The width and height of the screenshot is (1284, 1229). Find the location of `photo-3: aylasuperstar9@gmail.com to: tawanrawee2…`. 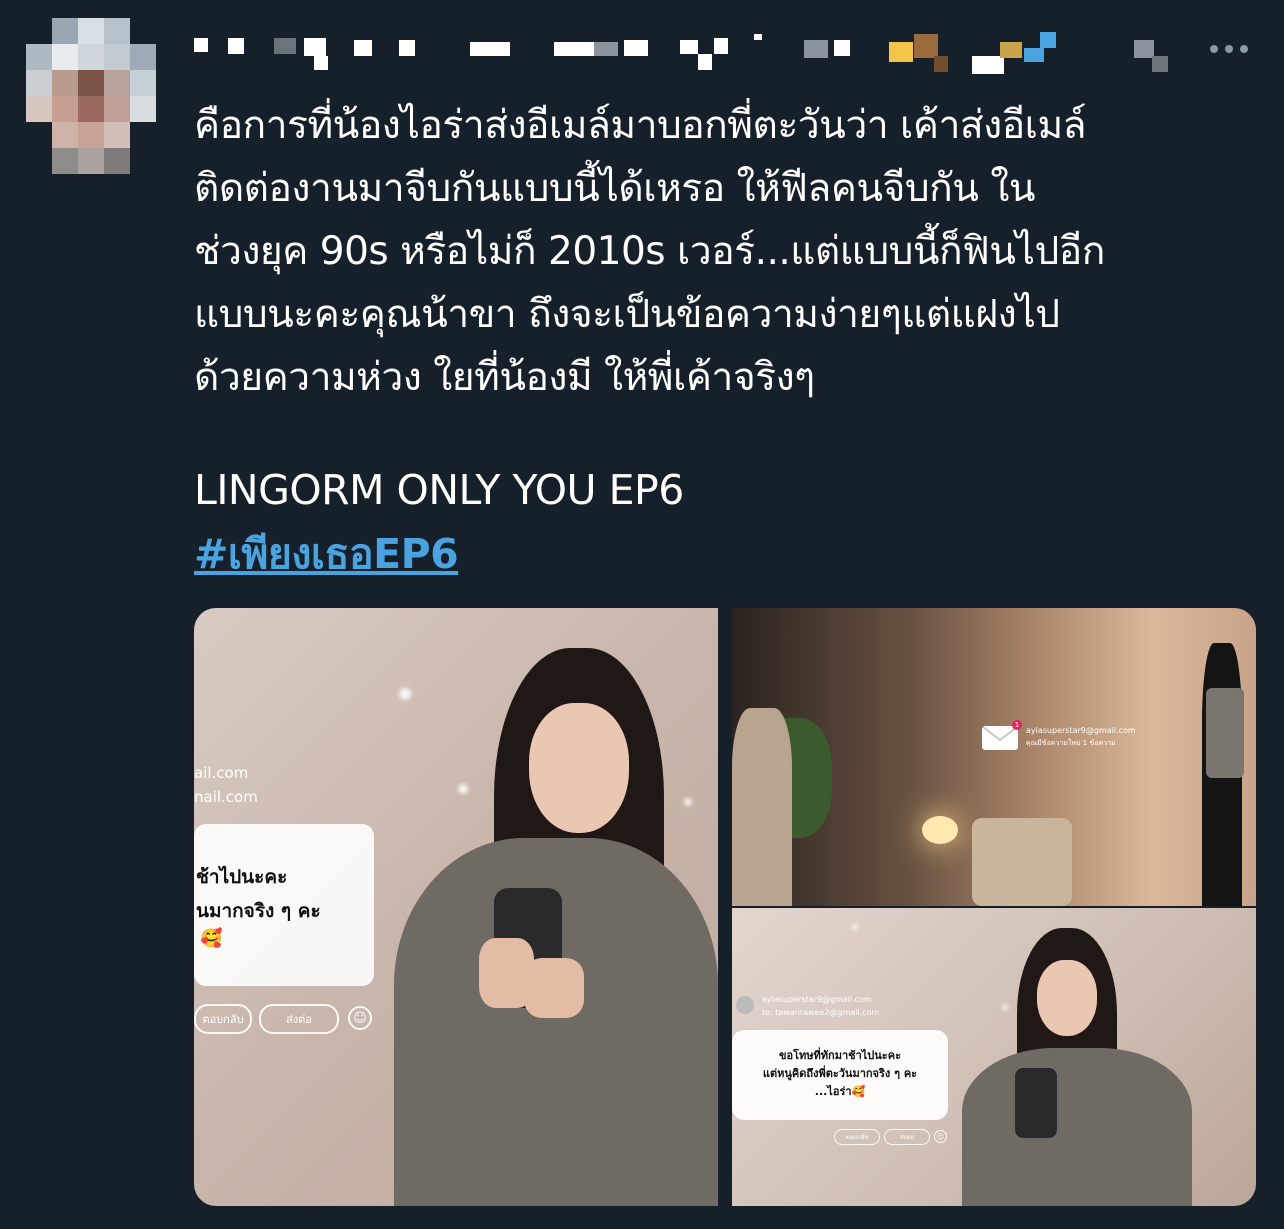

photo-3: aylasuperstar9@gmail.com to: tawanrawee2… is located at coordinates (994, 1057).